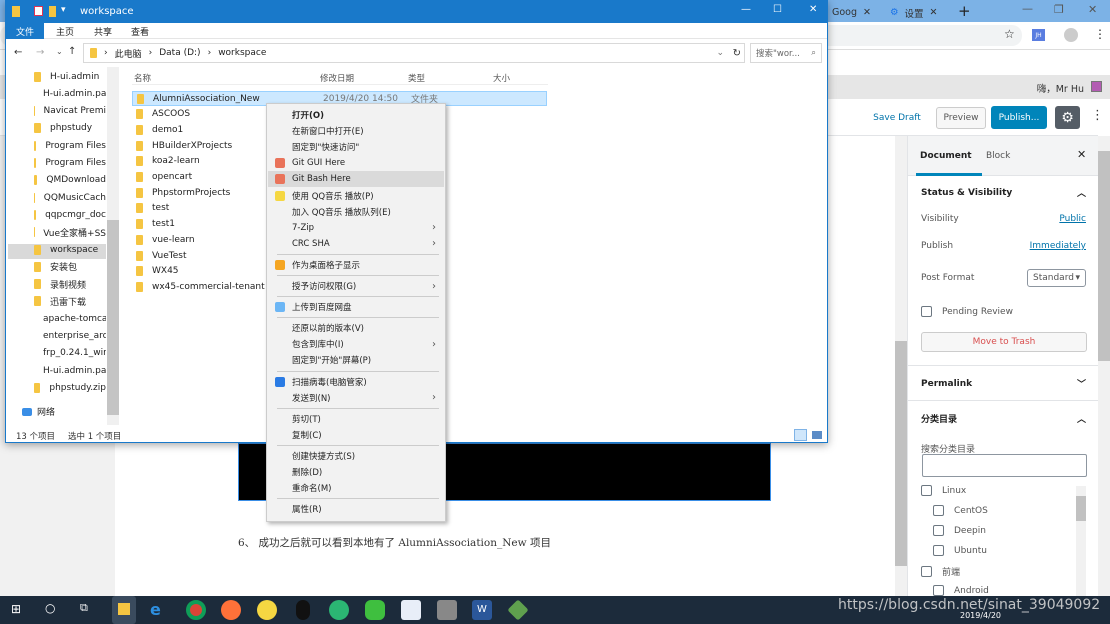 This screenshot has height=624, width=1110. Describe the element at coordinates (356, 147) in the screenshot. I see `menu-item: 固定到"快速访问"` at that location.